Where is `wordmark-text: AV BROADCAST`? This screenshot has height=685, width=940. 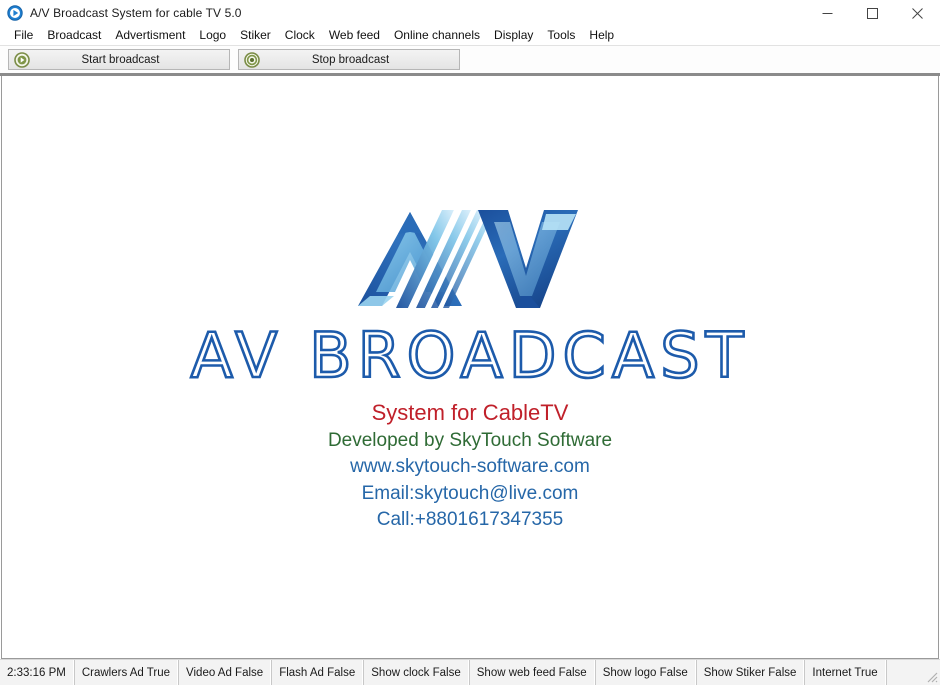 wordmark-text: AV BROADCAST is located at coordinates (470, 356).